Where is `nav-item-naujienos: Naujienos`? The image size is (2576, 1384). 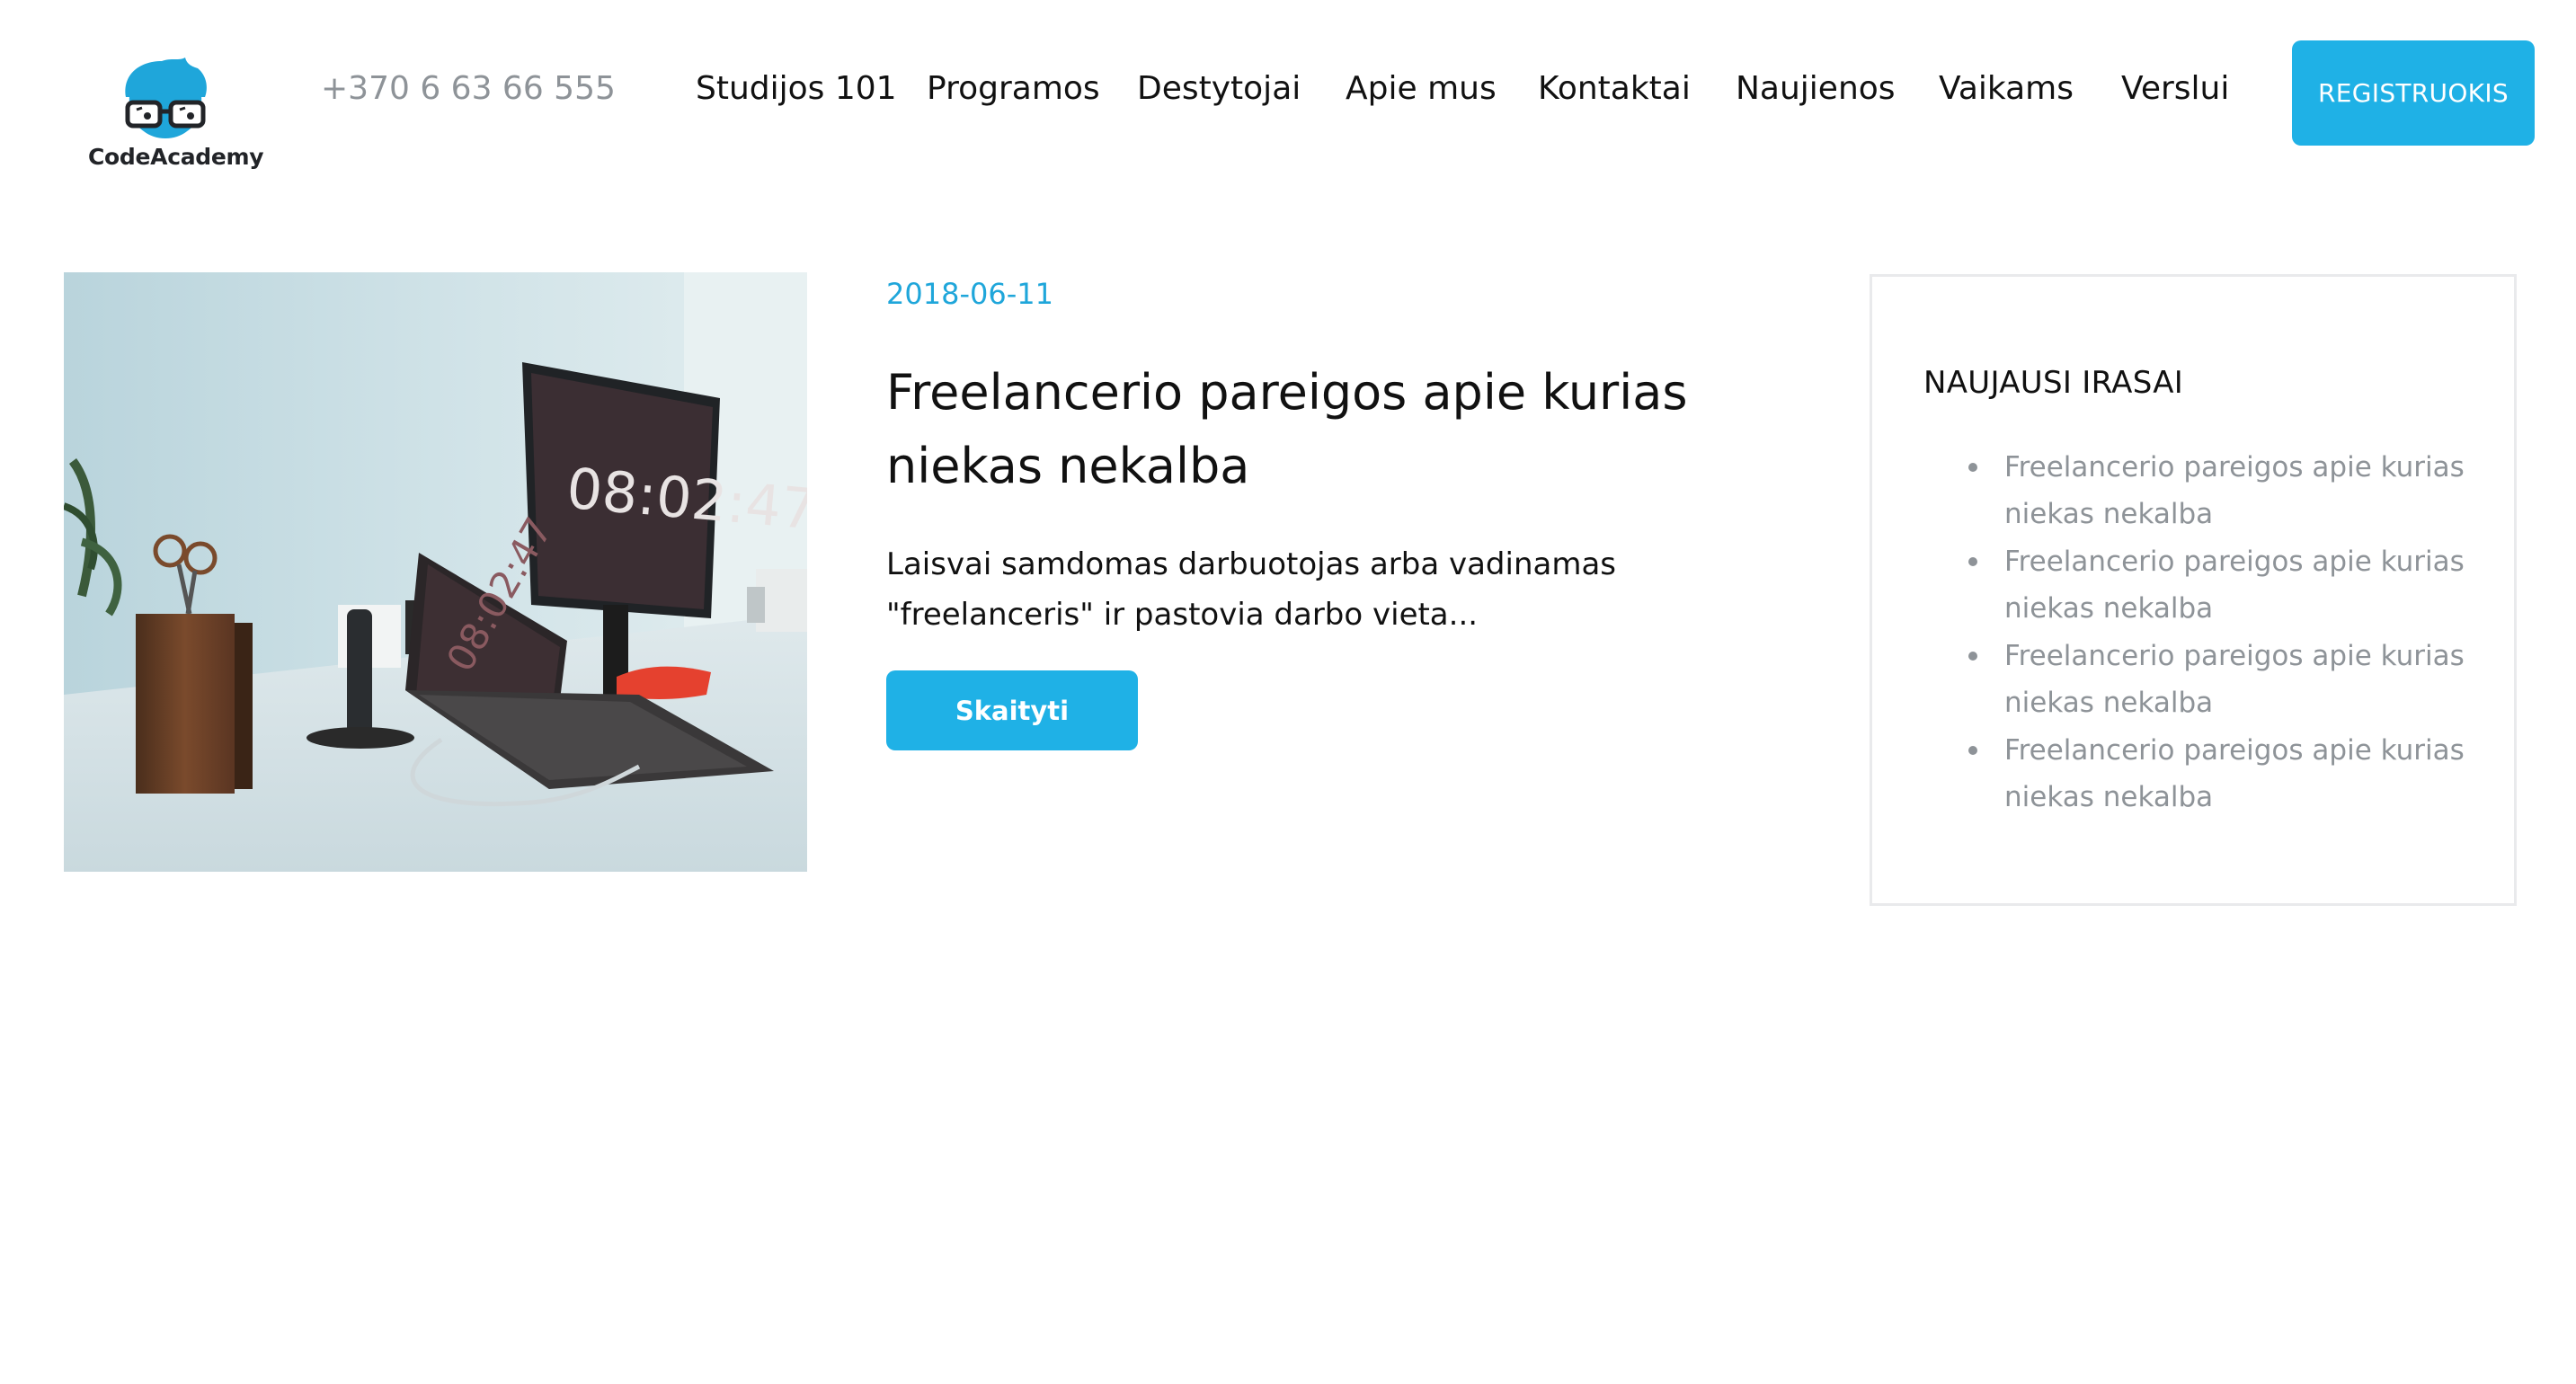
nav-item-naujienos: Naujienos is located at coordinates (1816, 88).